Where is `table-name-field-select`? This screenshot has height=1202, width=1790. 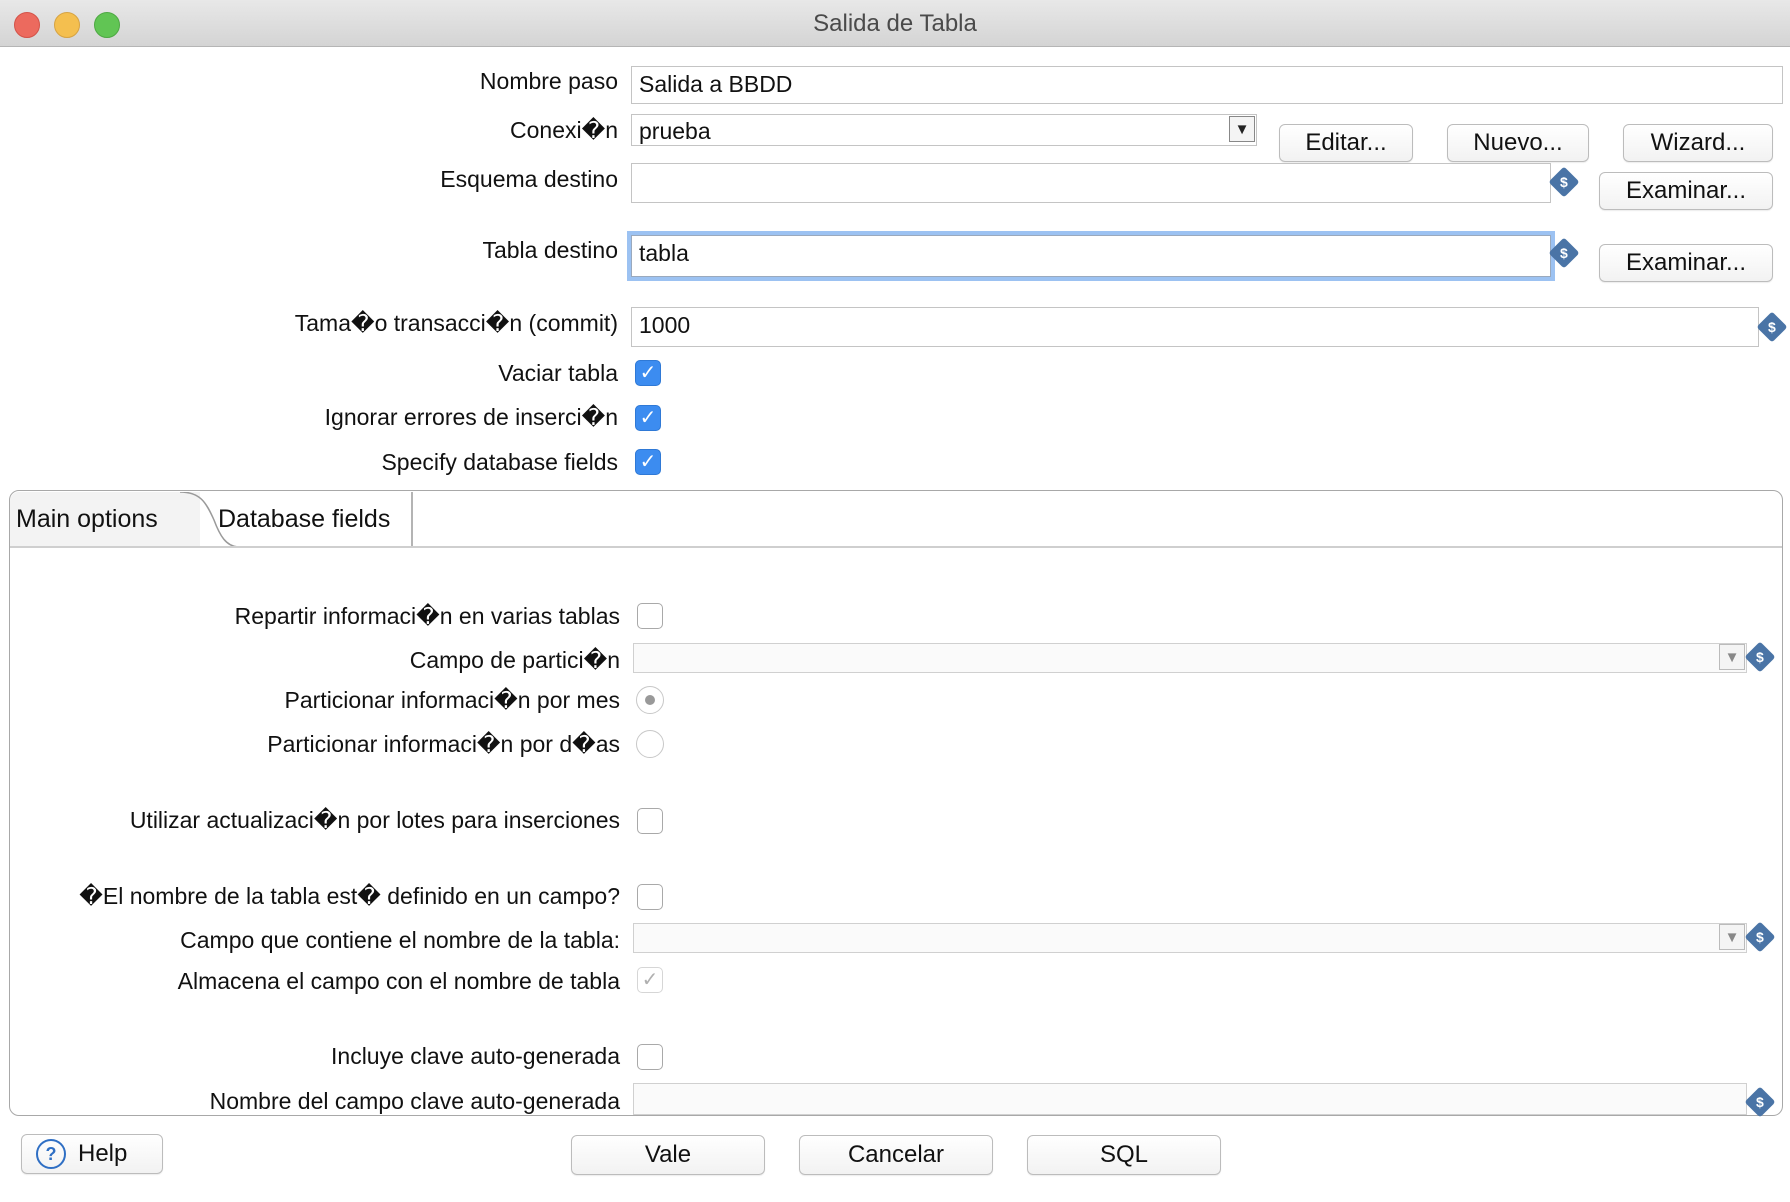
table-name-field-select is located at coordinates (1190, 938).